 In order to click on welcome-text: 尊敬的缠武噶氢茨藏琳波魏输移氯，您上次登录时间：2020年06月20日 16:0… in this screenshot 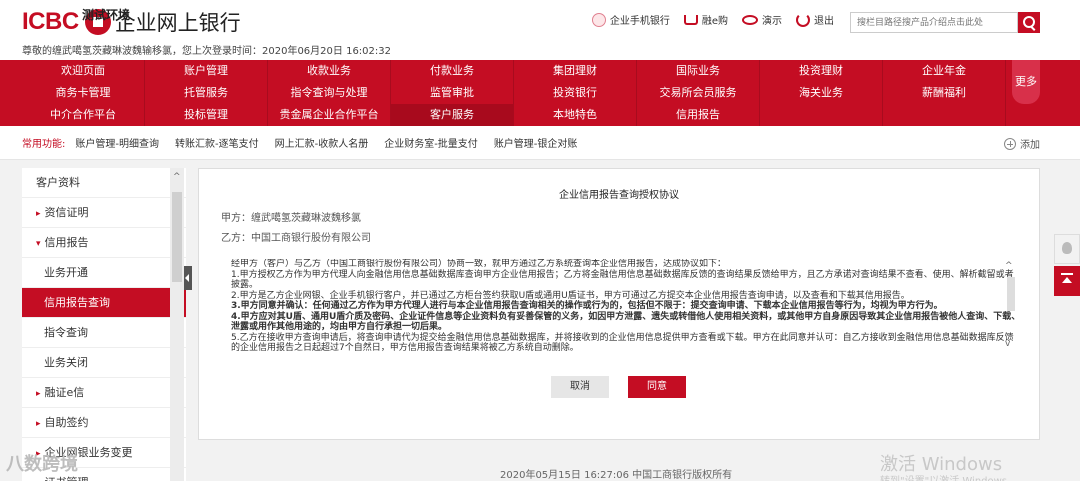, I will do `click(206, 51)`.